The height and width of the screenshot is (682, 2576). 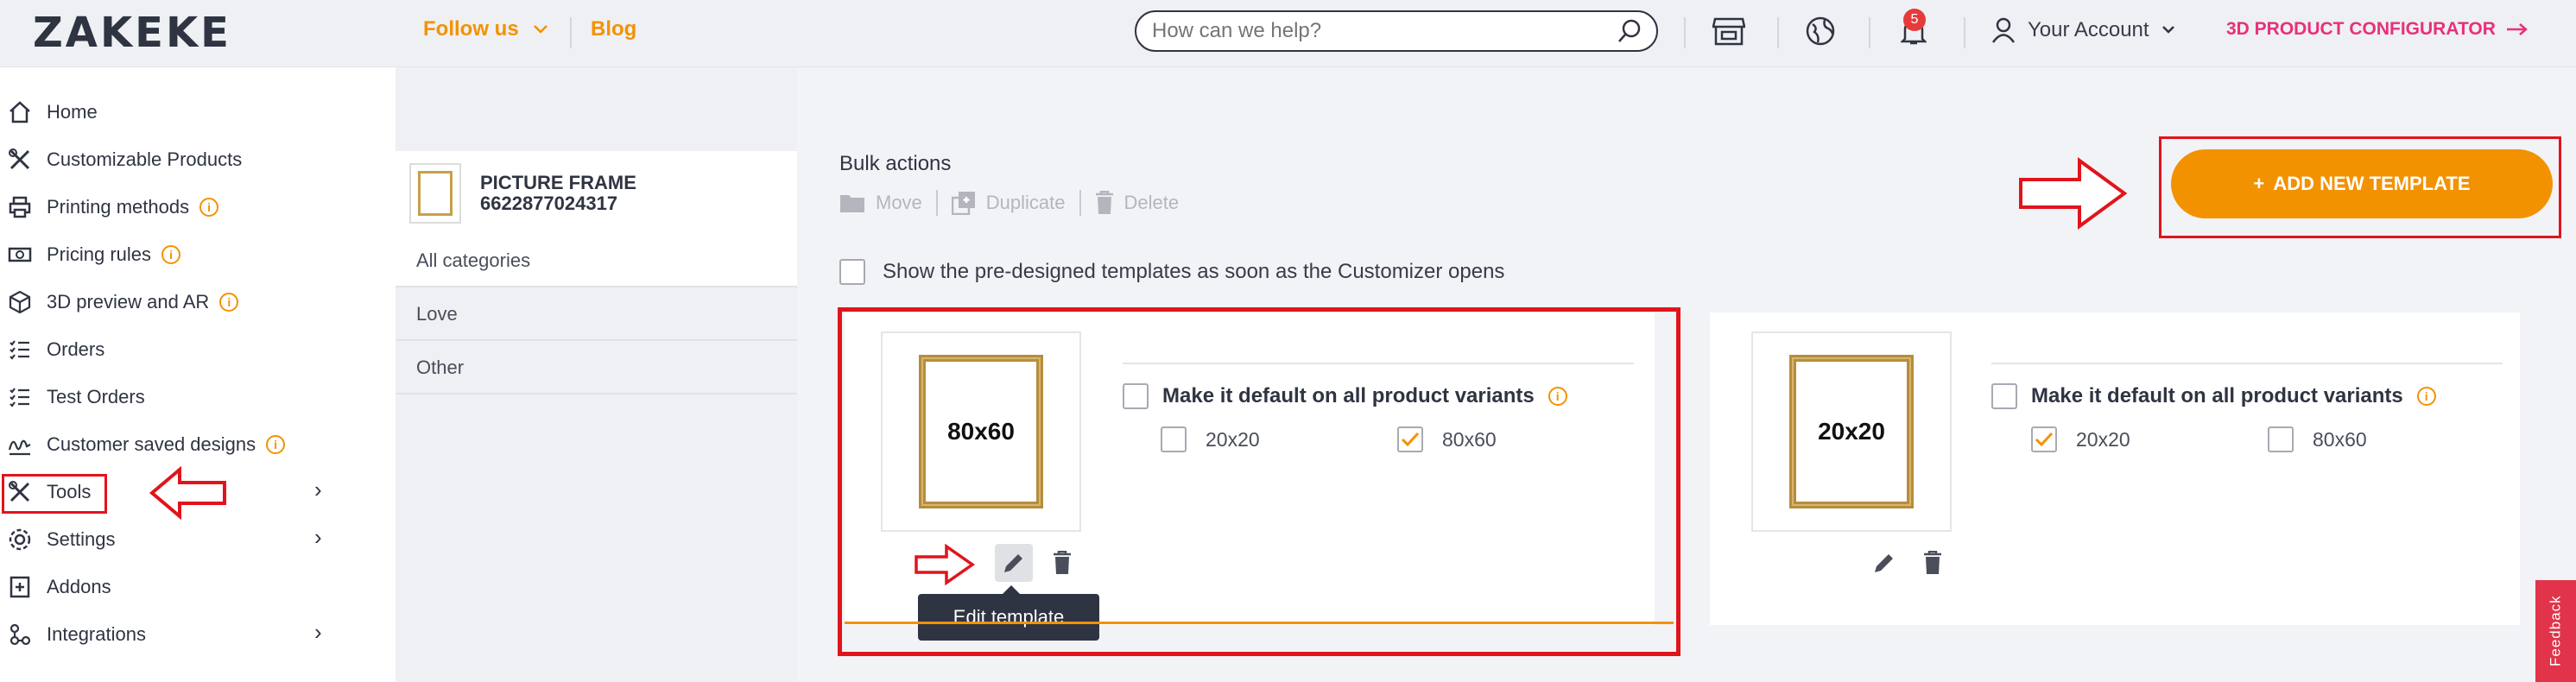 I want to click on sidebar-item-test-orders: Test Orders, so click(x=179, y=397).